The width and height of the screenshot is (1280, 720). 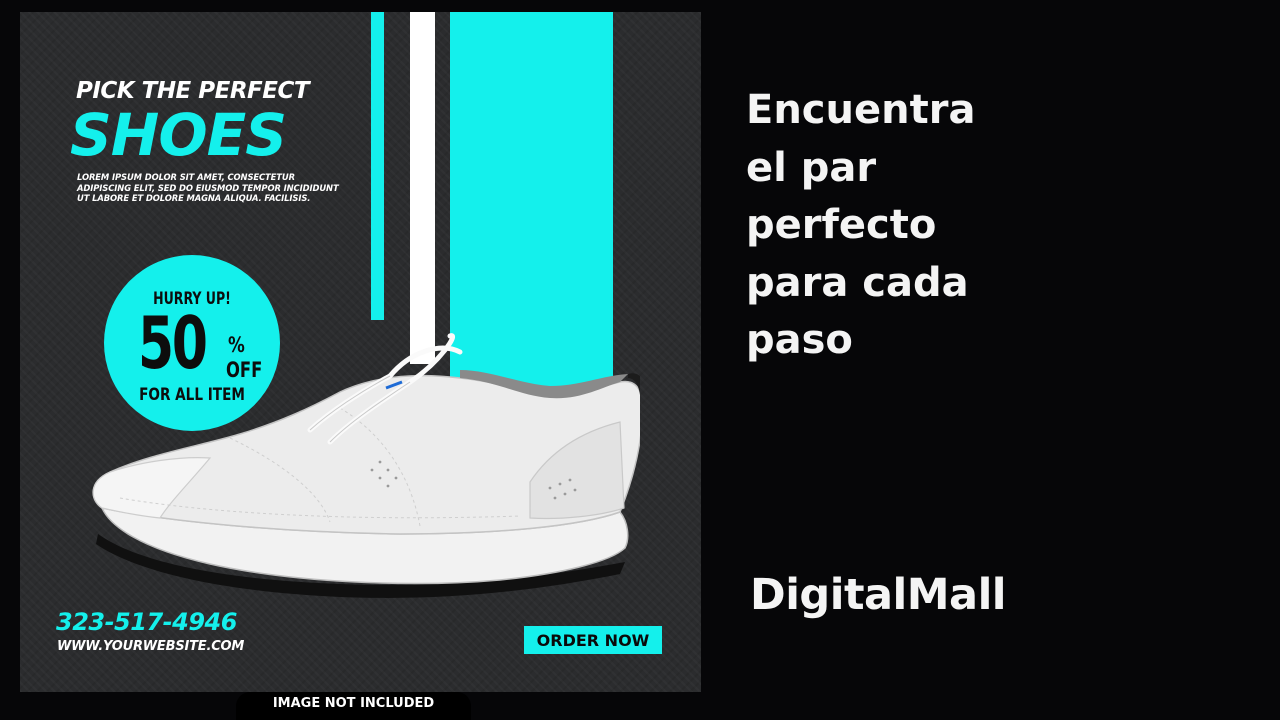 I want to click on tagline-line: paso, so click(x=799, y=340).